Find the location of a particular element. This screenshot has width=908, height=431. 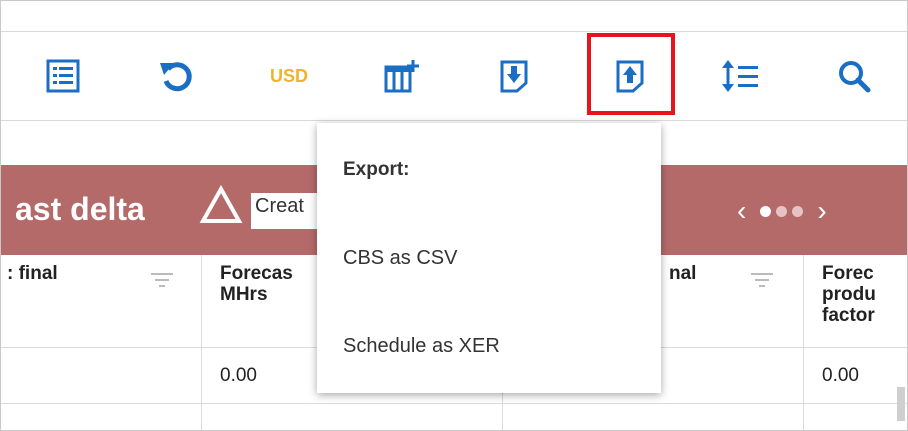

pager-dots is located at coordinates (782, 211).